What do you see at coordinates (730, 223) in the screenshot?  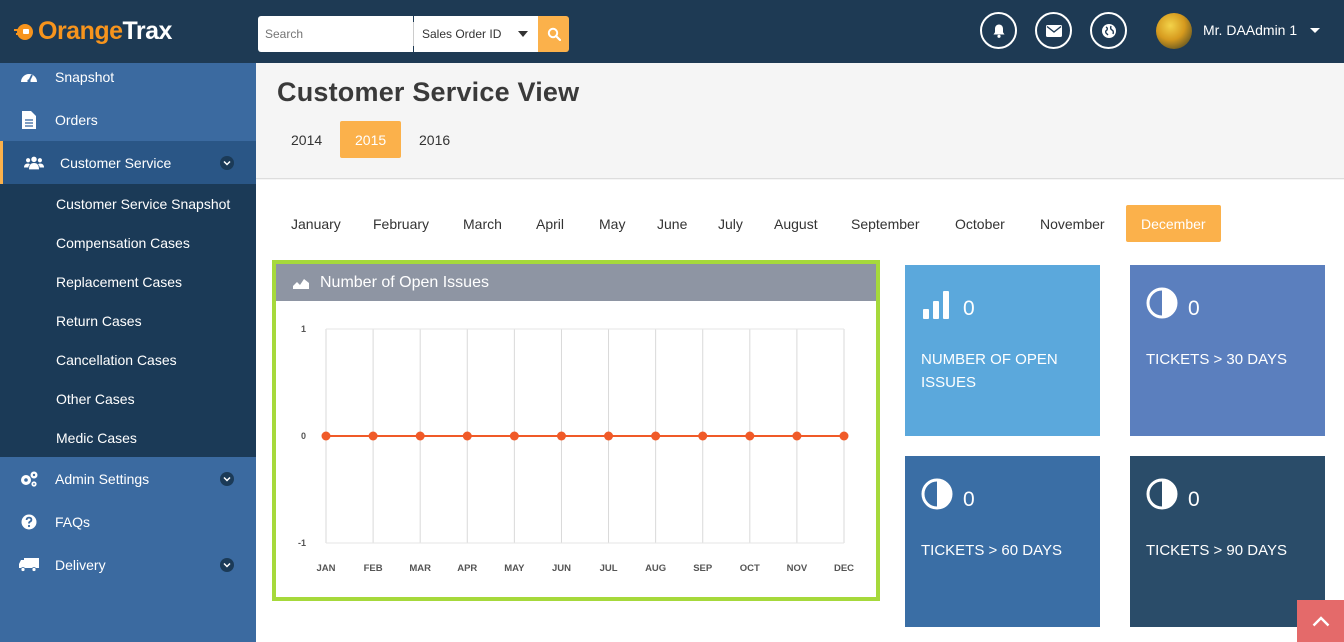 I see `month-tab-july: July` at bounding box center [730, 223].